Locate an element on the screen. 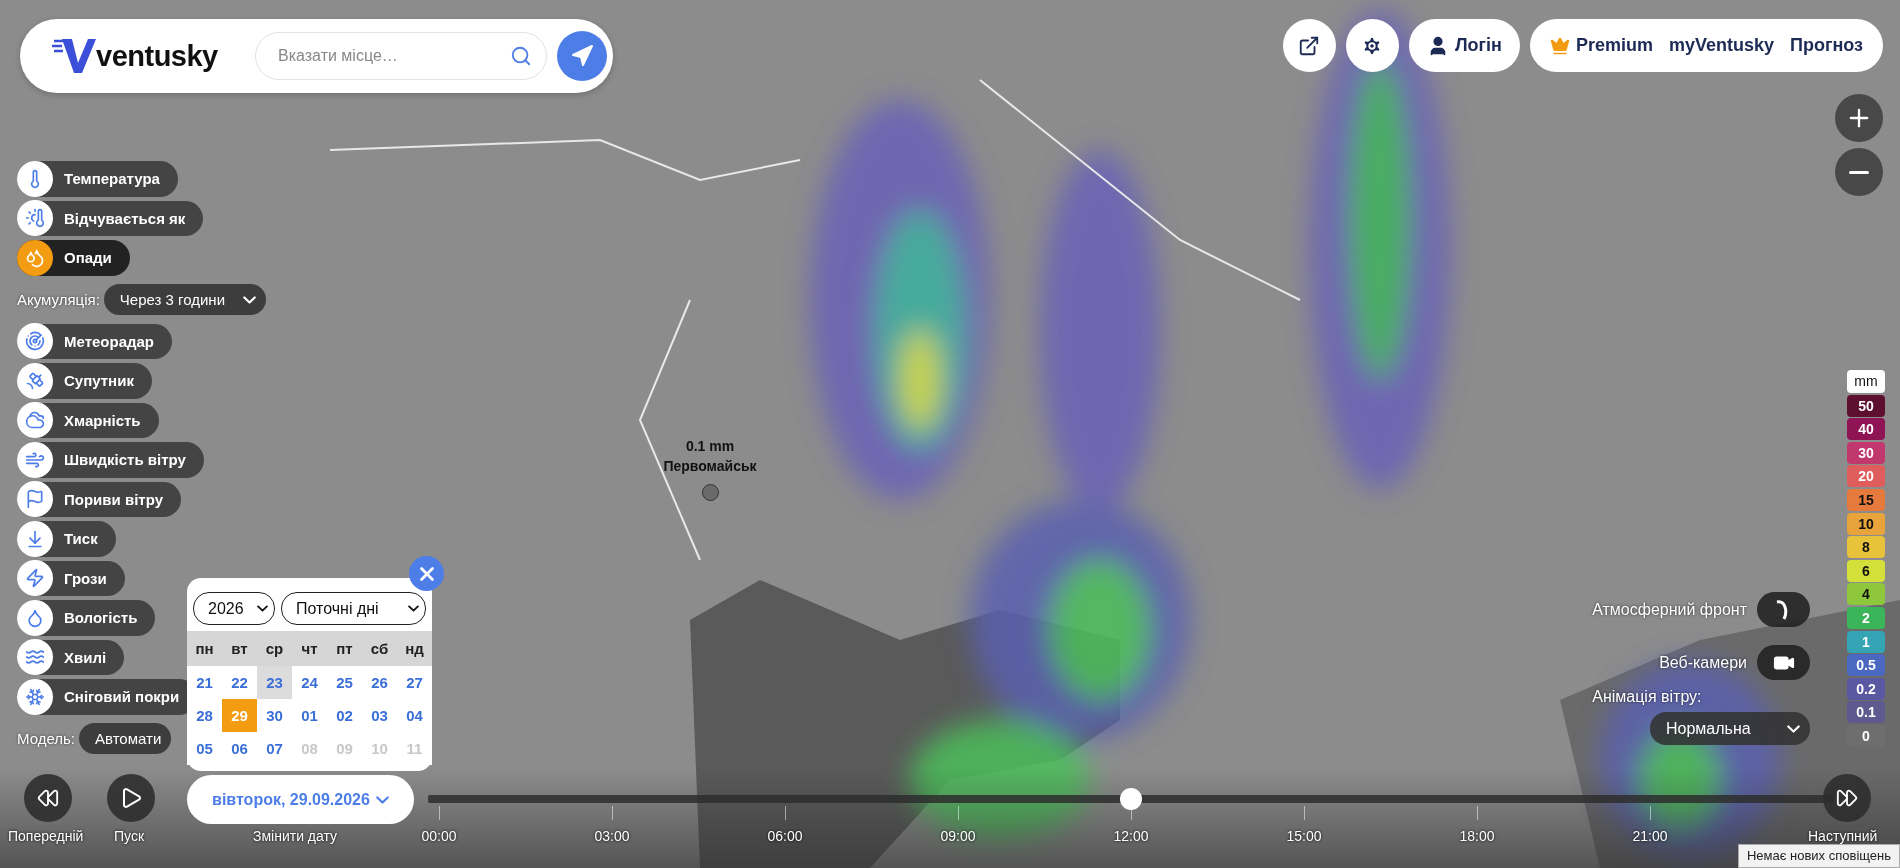 The width and height of the screenshot is (1900, 868). layer-button: Хвилі is located at coordinates (71, 657).